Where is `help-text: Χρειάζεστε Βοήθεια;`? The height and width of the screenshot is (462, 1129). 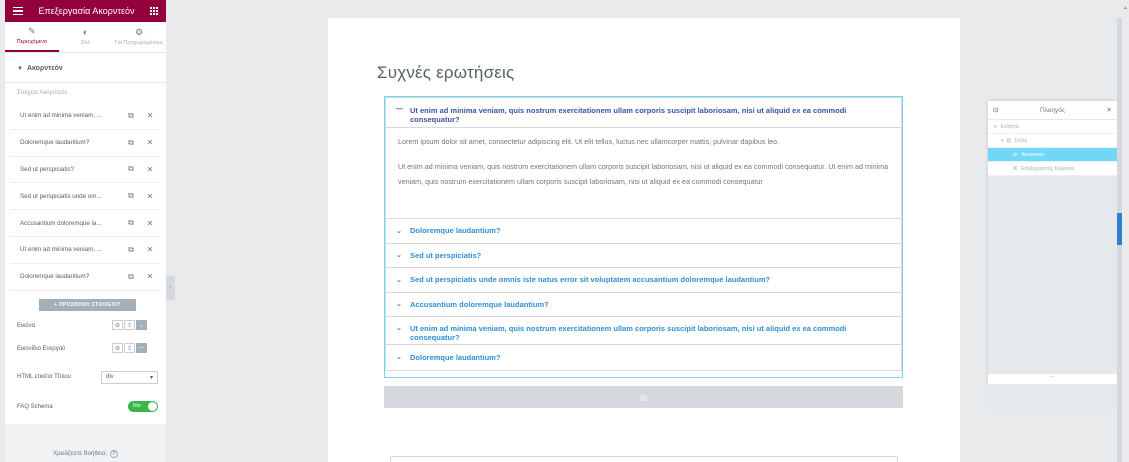
help-text: Χρειάζεστε Βοήθεια; is located at coordinates (80, 454).